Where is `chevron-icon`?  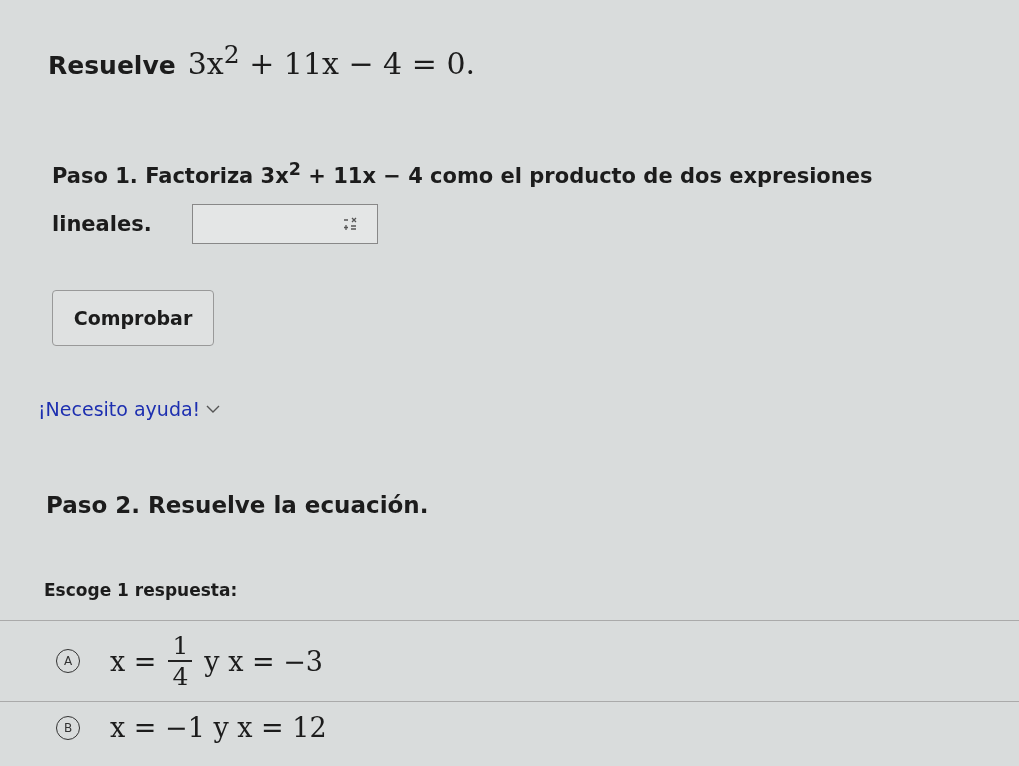
chevron-icon is located at coordinates (213, 409).